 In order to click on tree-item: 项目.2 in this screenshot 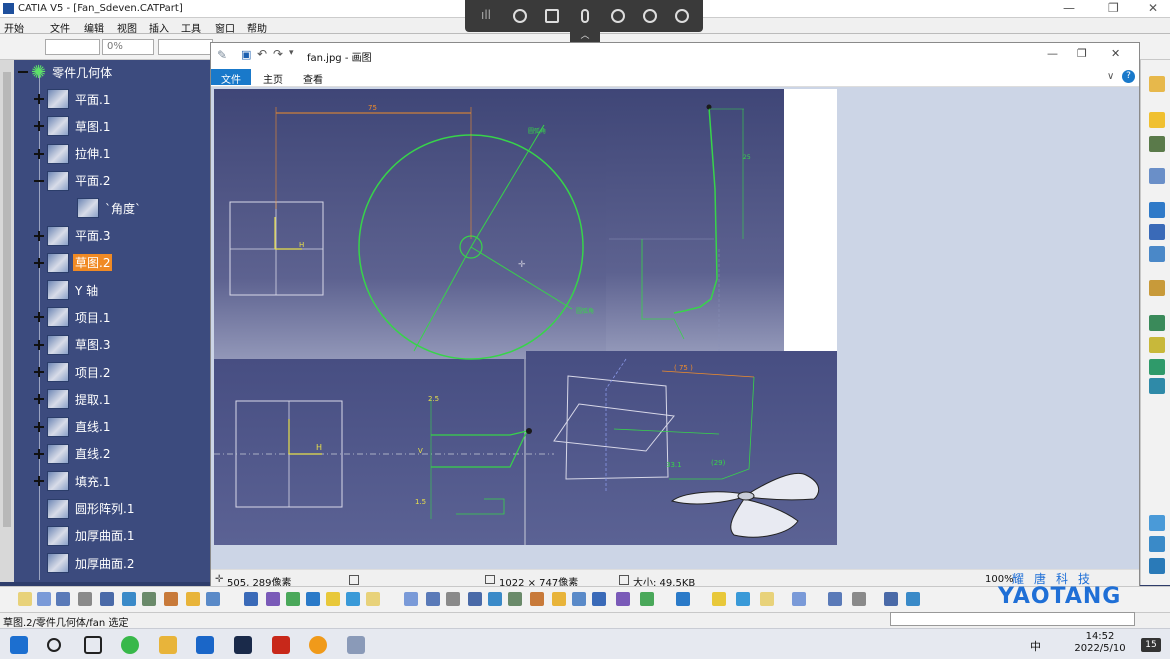, I will do `click(73, 372)`.